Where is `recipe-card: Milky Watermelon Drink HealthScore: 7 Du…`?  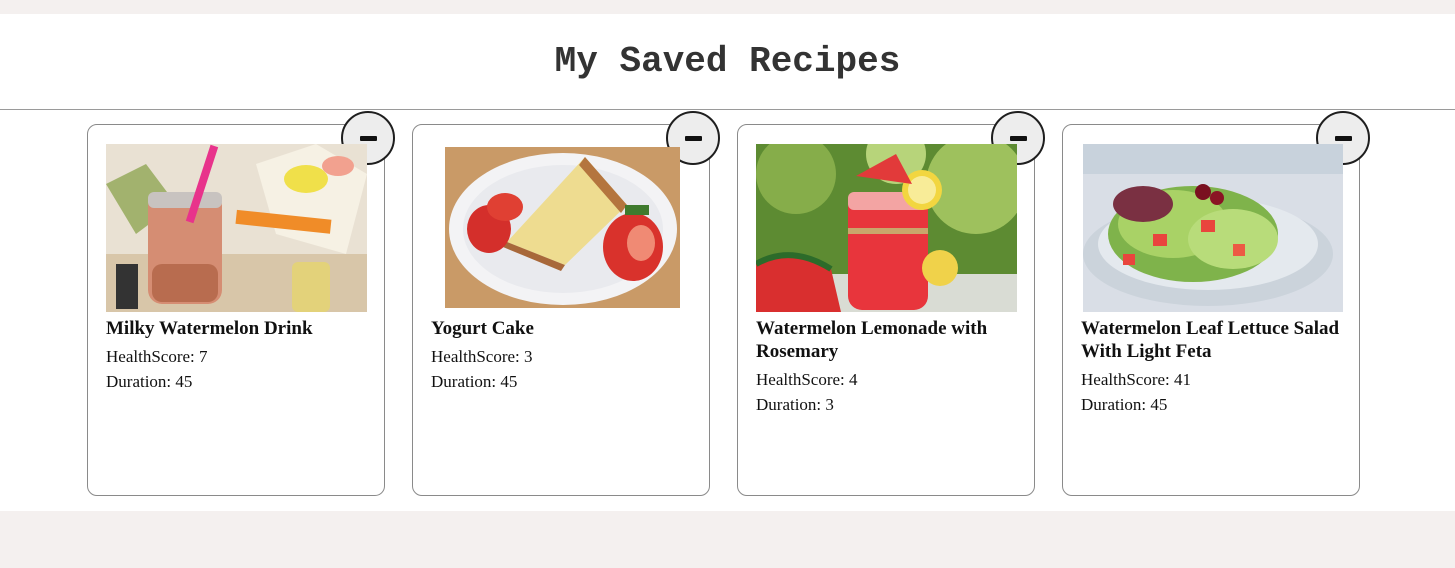
recipe-card: Milky Watermelon Drink HealthScore: 7 Du… is located at coordinates (241, 303).